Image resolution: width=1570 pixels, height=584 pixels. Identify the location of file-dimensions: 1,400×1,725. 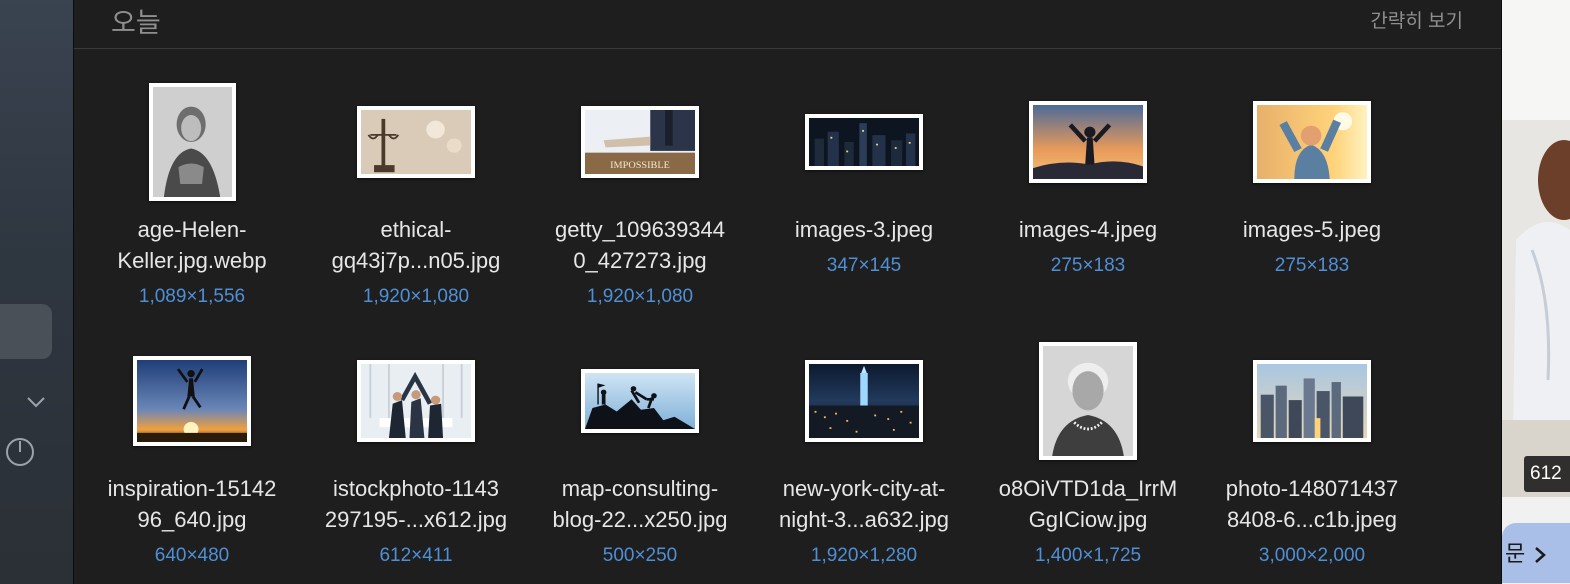
(1088, 555).